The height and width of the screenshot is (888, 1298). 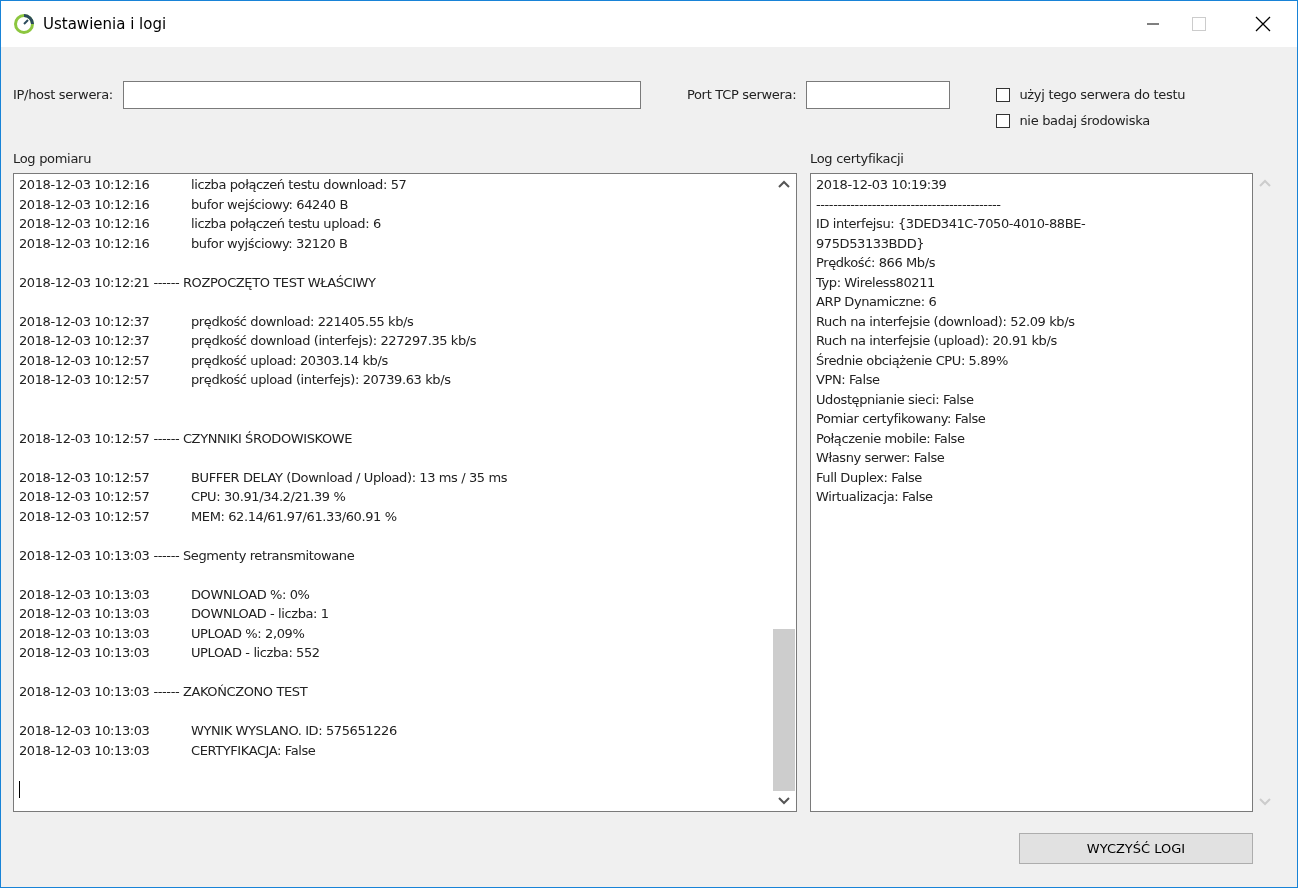 What do you see at coordinates (1136, 848) in the screenshot?
I see `clear-logs-button: WYCZYŚĆ LOGI` at bounding box center [1136, 848].